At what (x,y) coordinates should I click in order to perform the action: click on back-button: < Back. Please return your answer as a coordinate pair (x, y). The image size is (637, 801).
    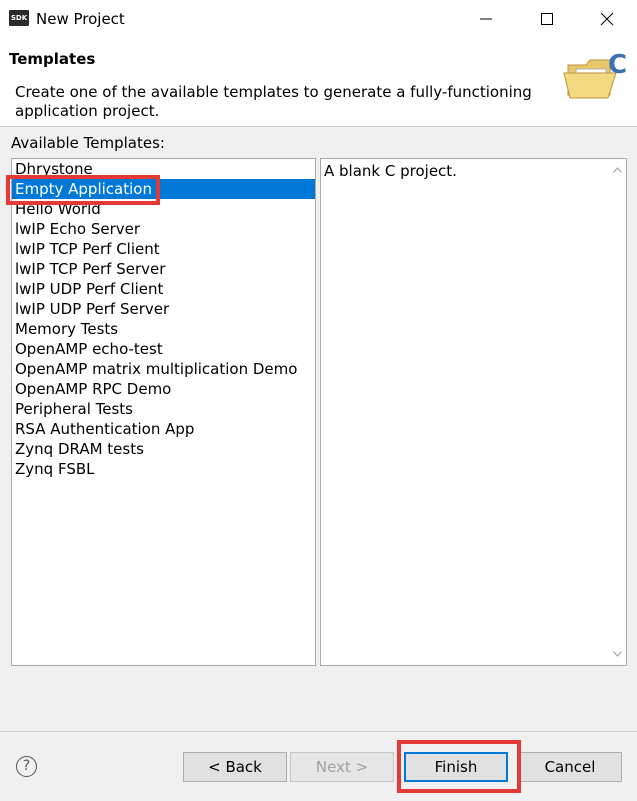
    Looking at the image, I should click on (235, 767).